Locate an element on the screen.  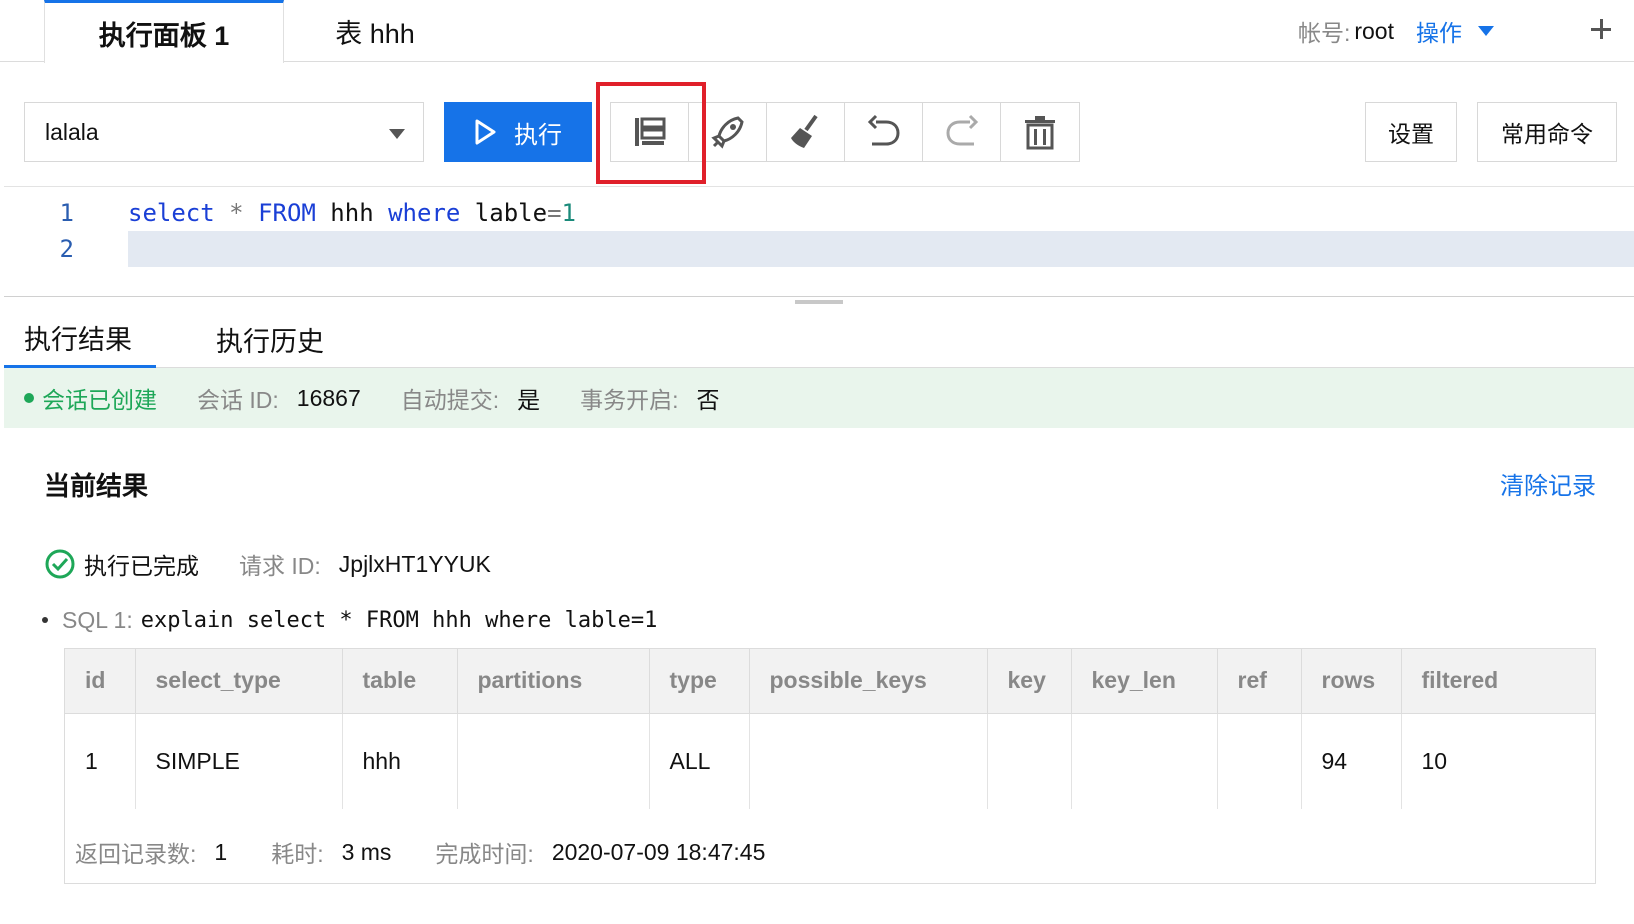
settings-button: 设置 is located at coordinates (1411, 132).